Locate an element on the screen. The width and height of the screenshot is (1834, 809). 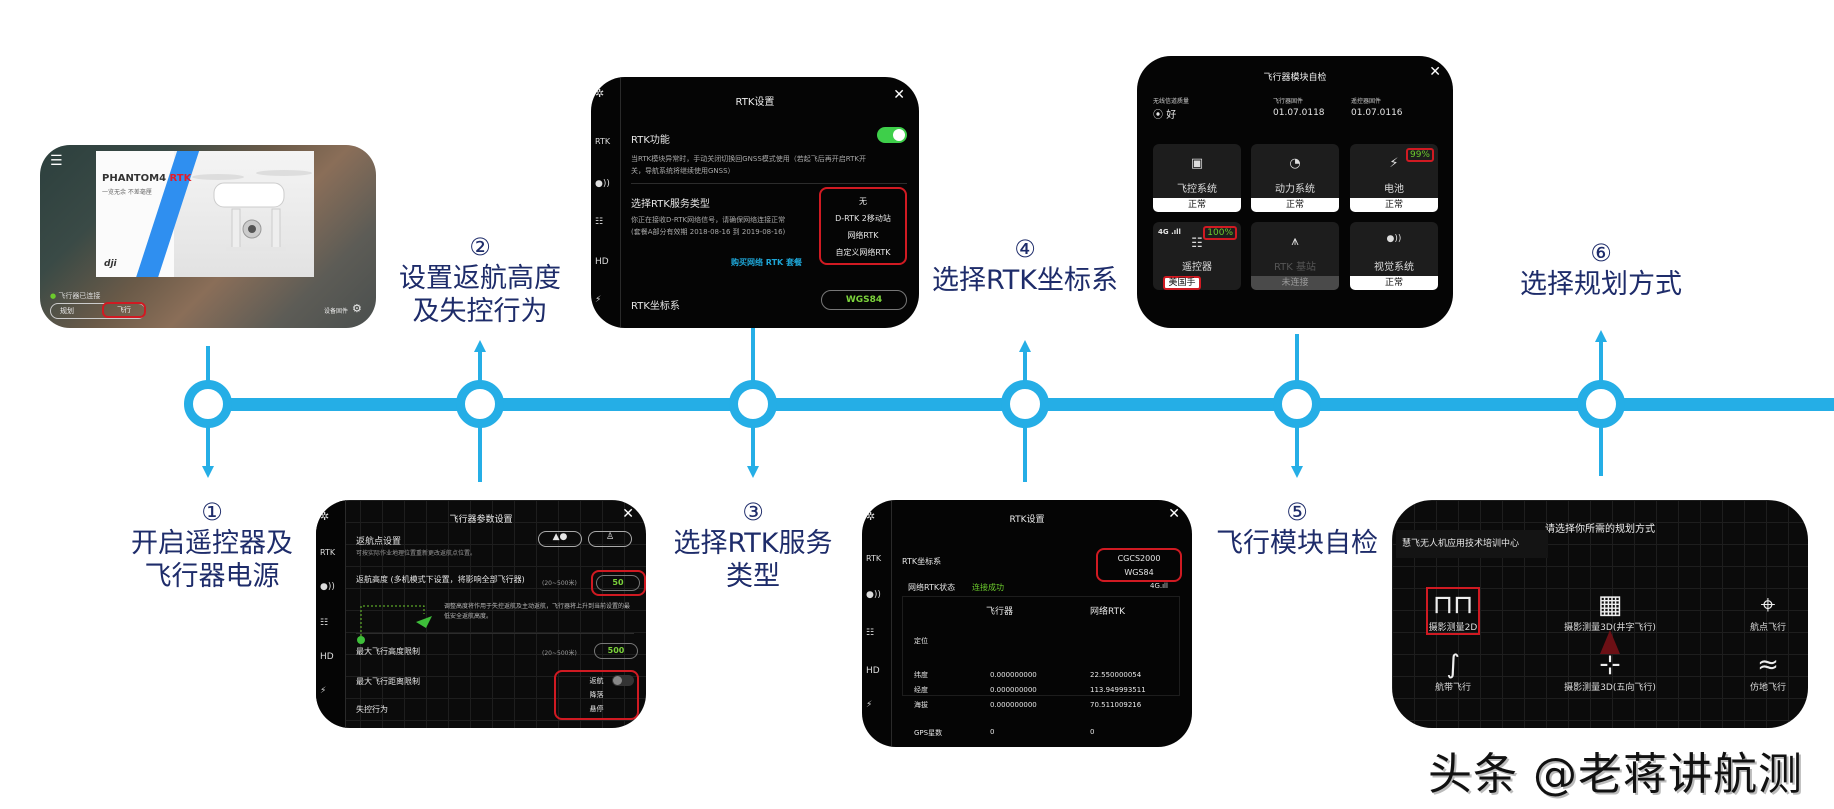
screen-title: 飞行器参数设置 is located at coordinates (481, 520).